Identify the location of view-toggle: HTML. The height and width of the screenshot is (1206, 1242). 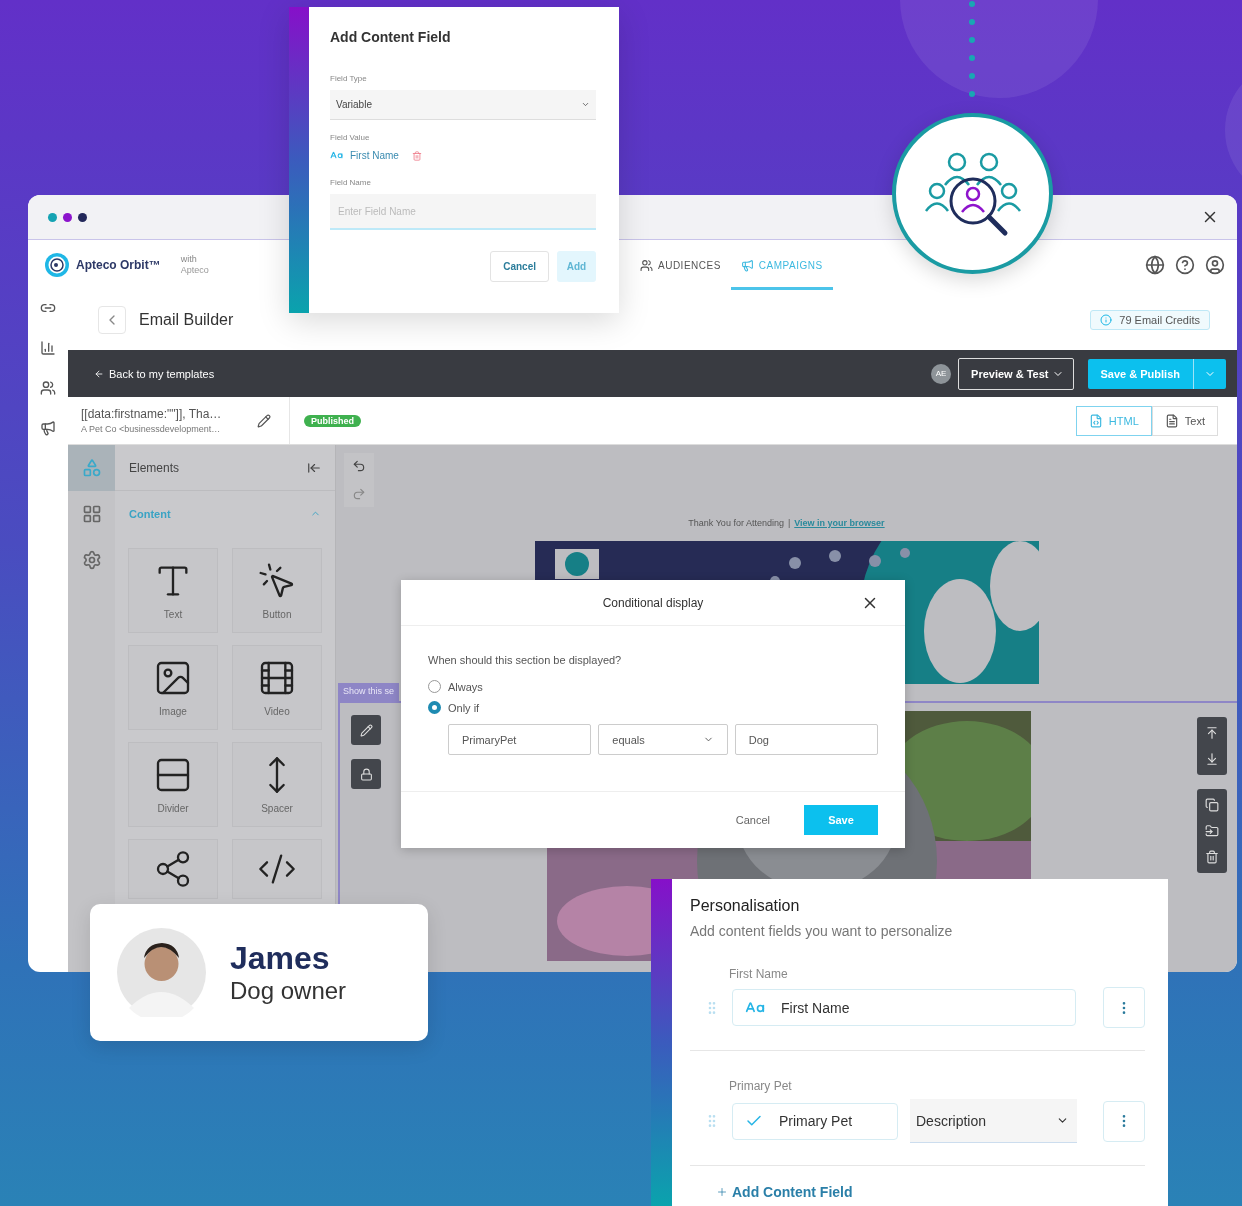
(1113, 420).